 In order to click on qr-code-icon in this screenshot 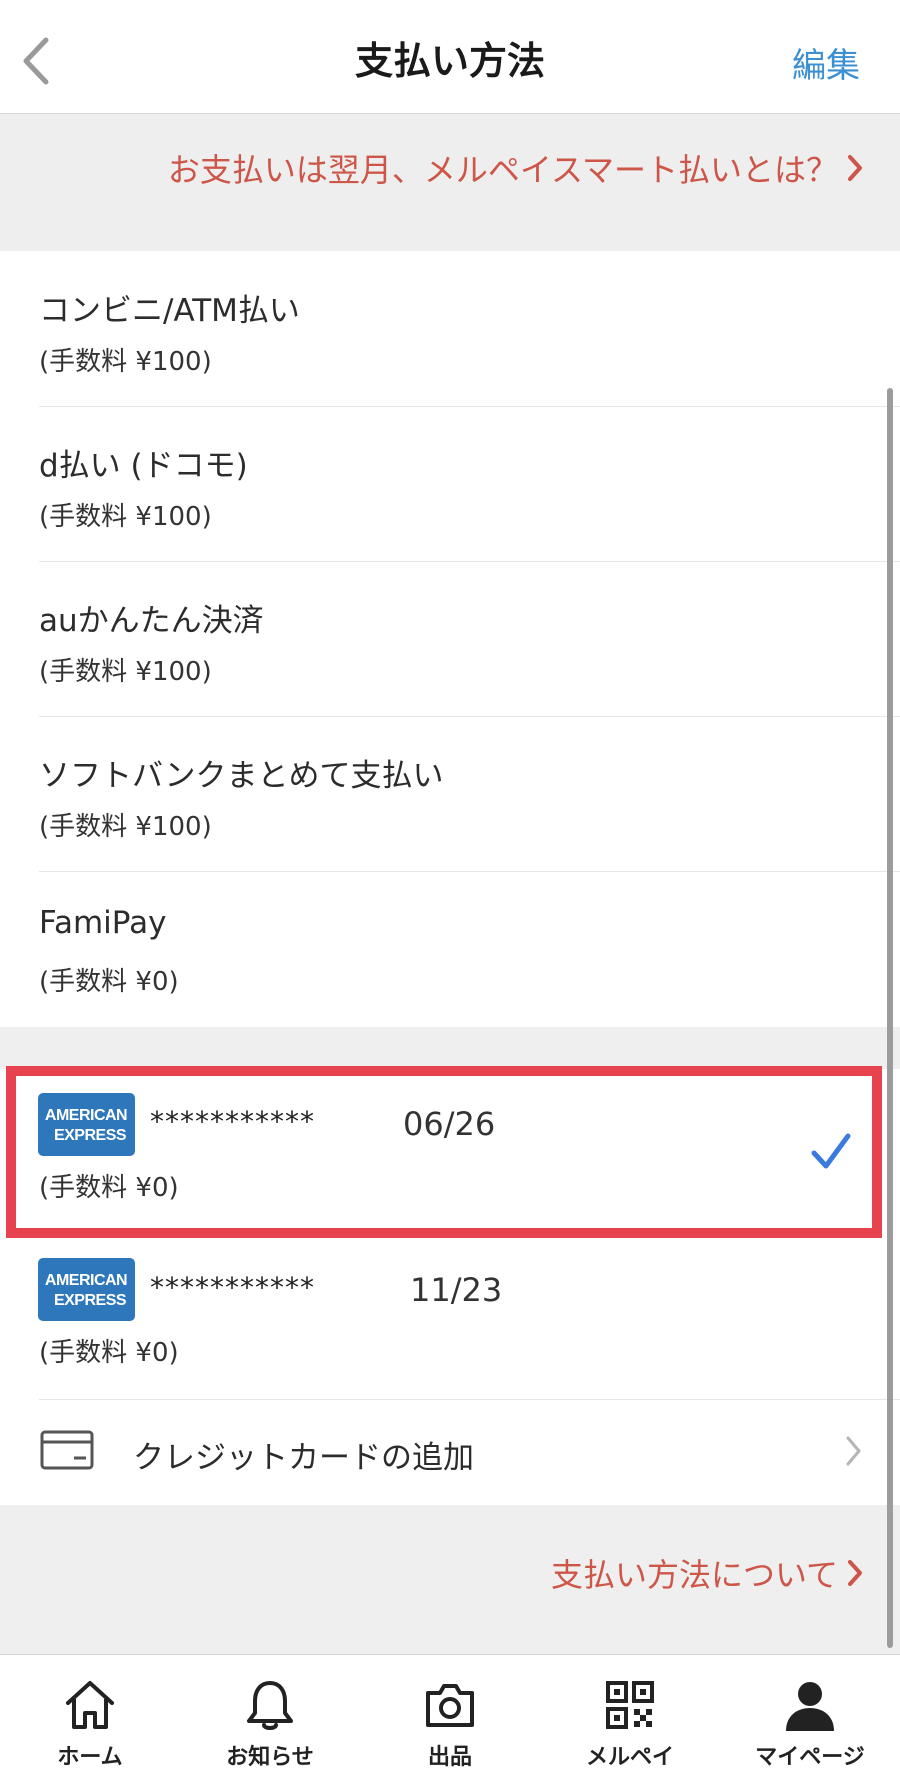, I will do `click(630, 1705)`.